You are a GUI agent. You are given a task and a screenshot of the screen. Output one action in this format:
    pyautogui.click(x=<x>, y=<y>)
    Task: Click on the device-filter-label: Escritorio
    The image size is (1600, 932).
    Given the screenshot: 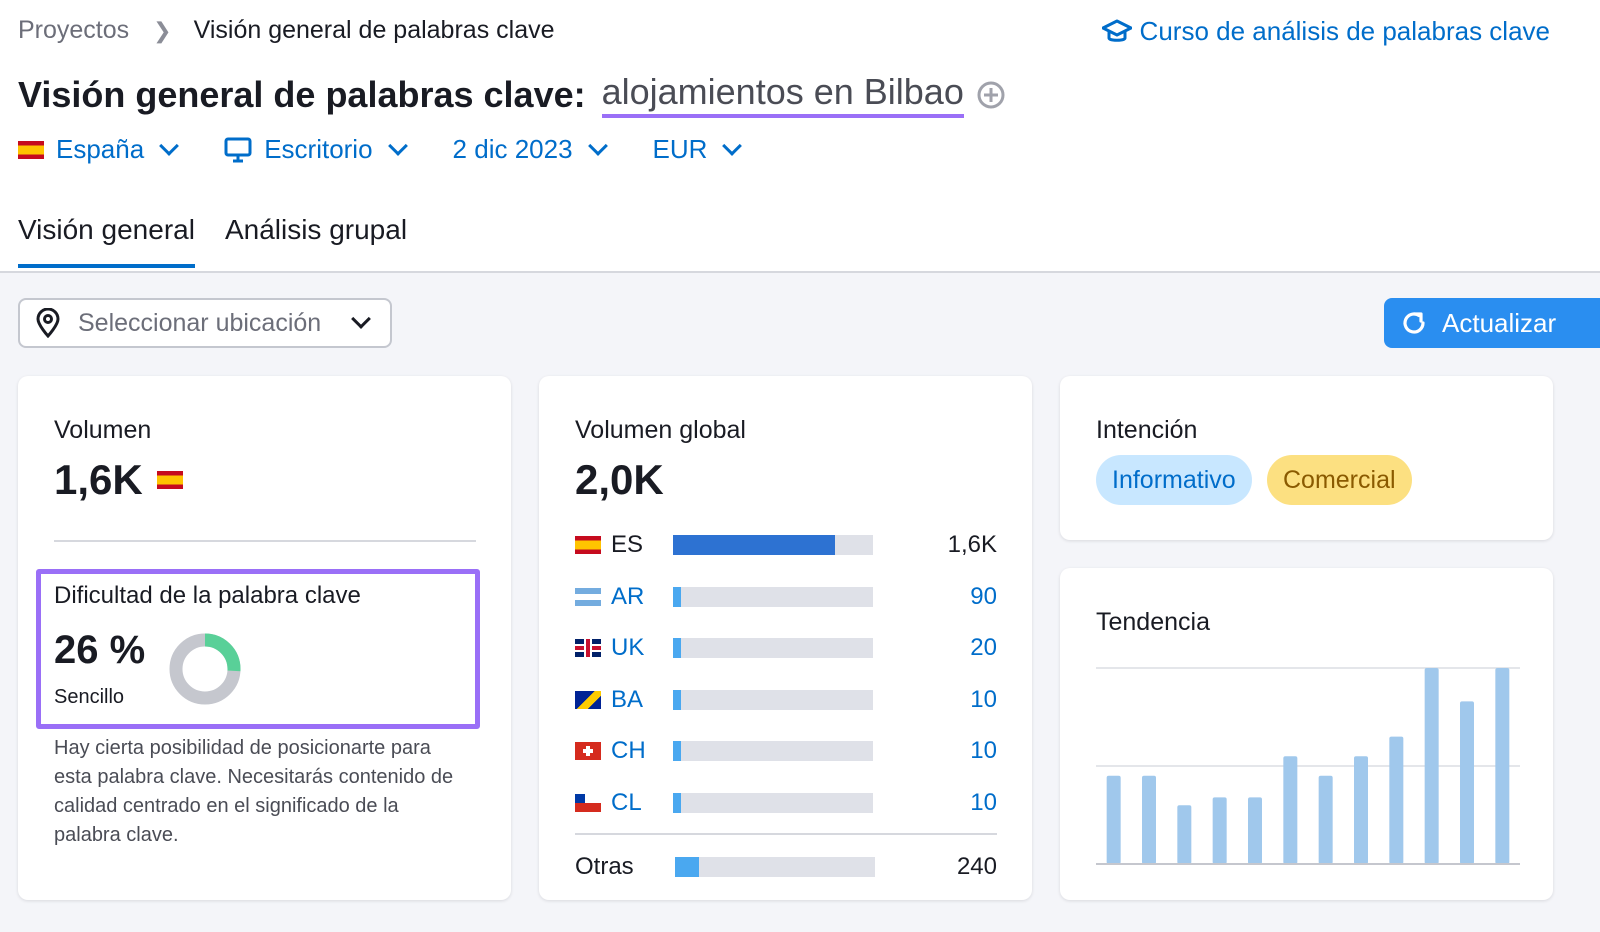 What is the action you would take?
    pyautogui.click(x=318, y=149)
    